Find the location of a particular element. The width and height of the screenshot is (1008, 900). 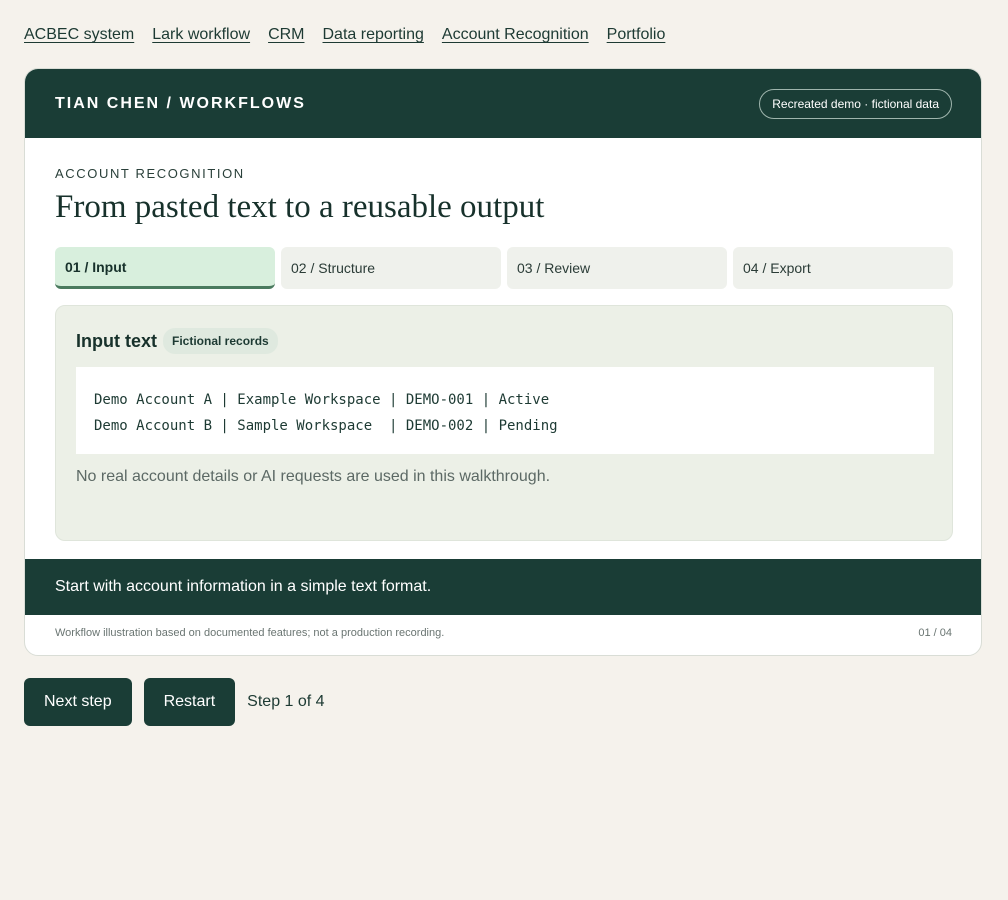

walkthrough-controls: Next step Restart Step 1 of 4 is located at coordinates (174, 702).